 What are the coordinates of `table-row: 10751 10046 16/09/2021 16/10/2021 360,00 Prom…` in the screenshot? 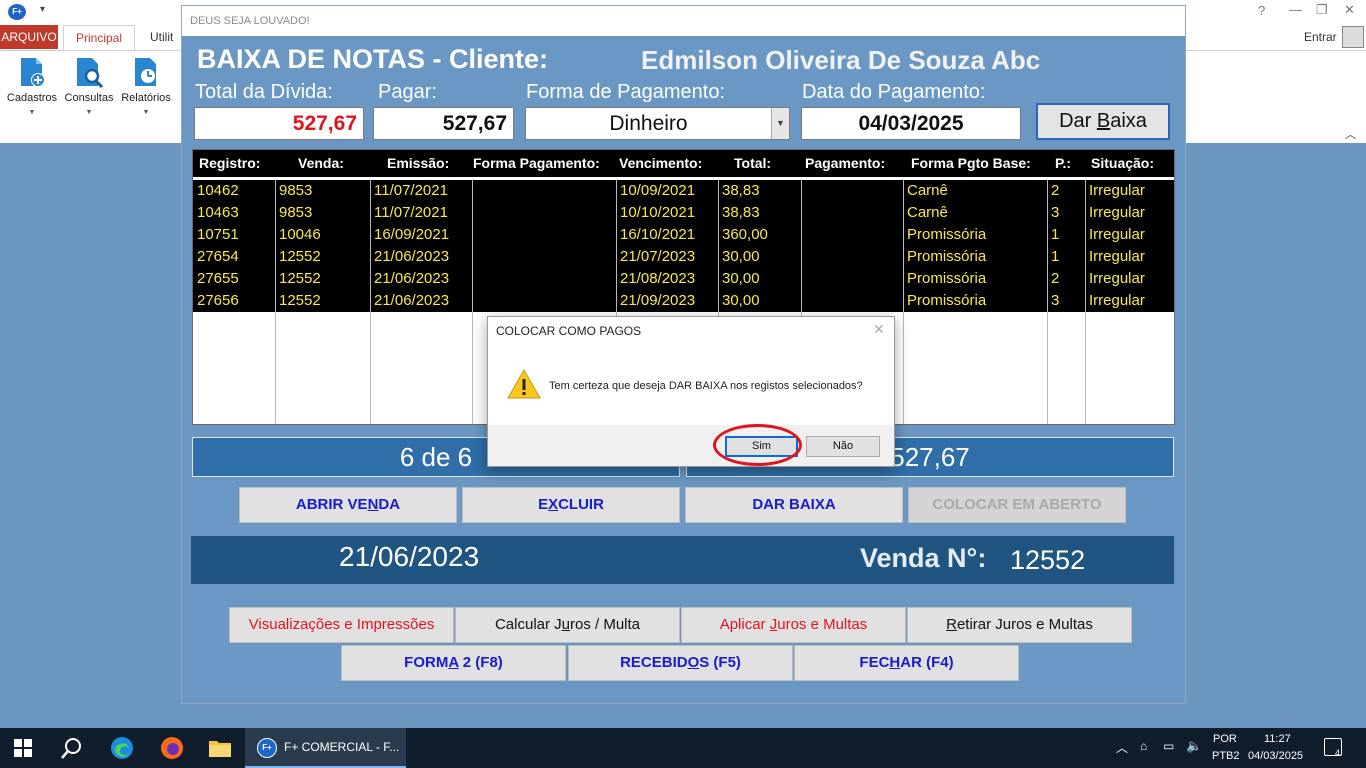 It's located at (683, 235).